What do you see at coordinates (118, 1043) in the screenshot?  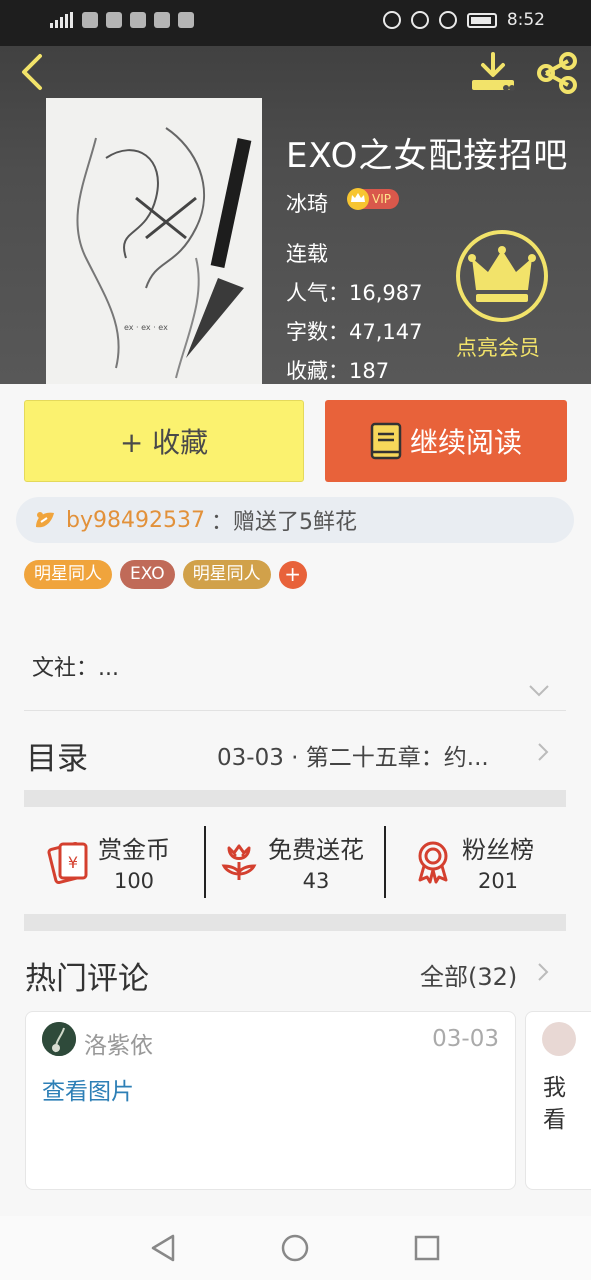 I see `comment-username: 洛紫依` at bounding box center [118, 1043].